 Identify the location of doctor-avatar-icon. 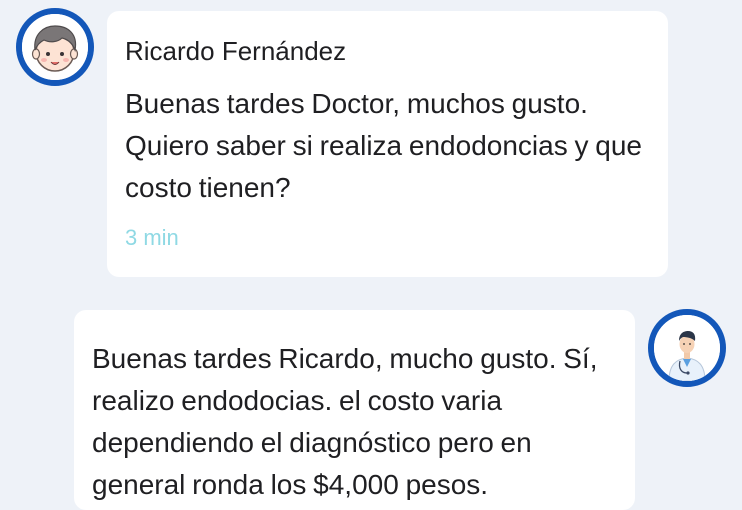
(687, 348).